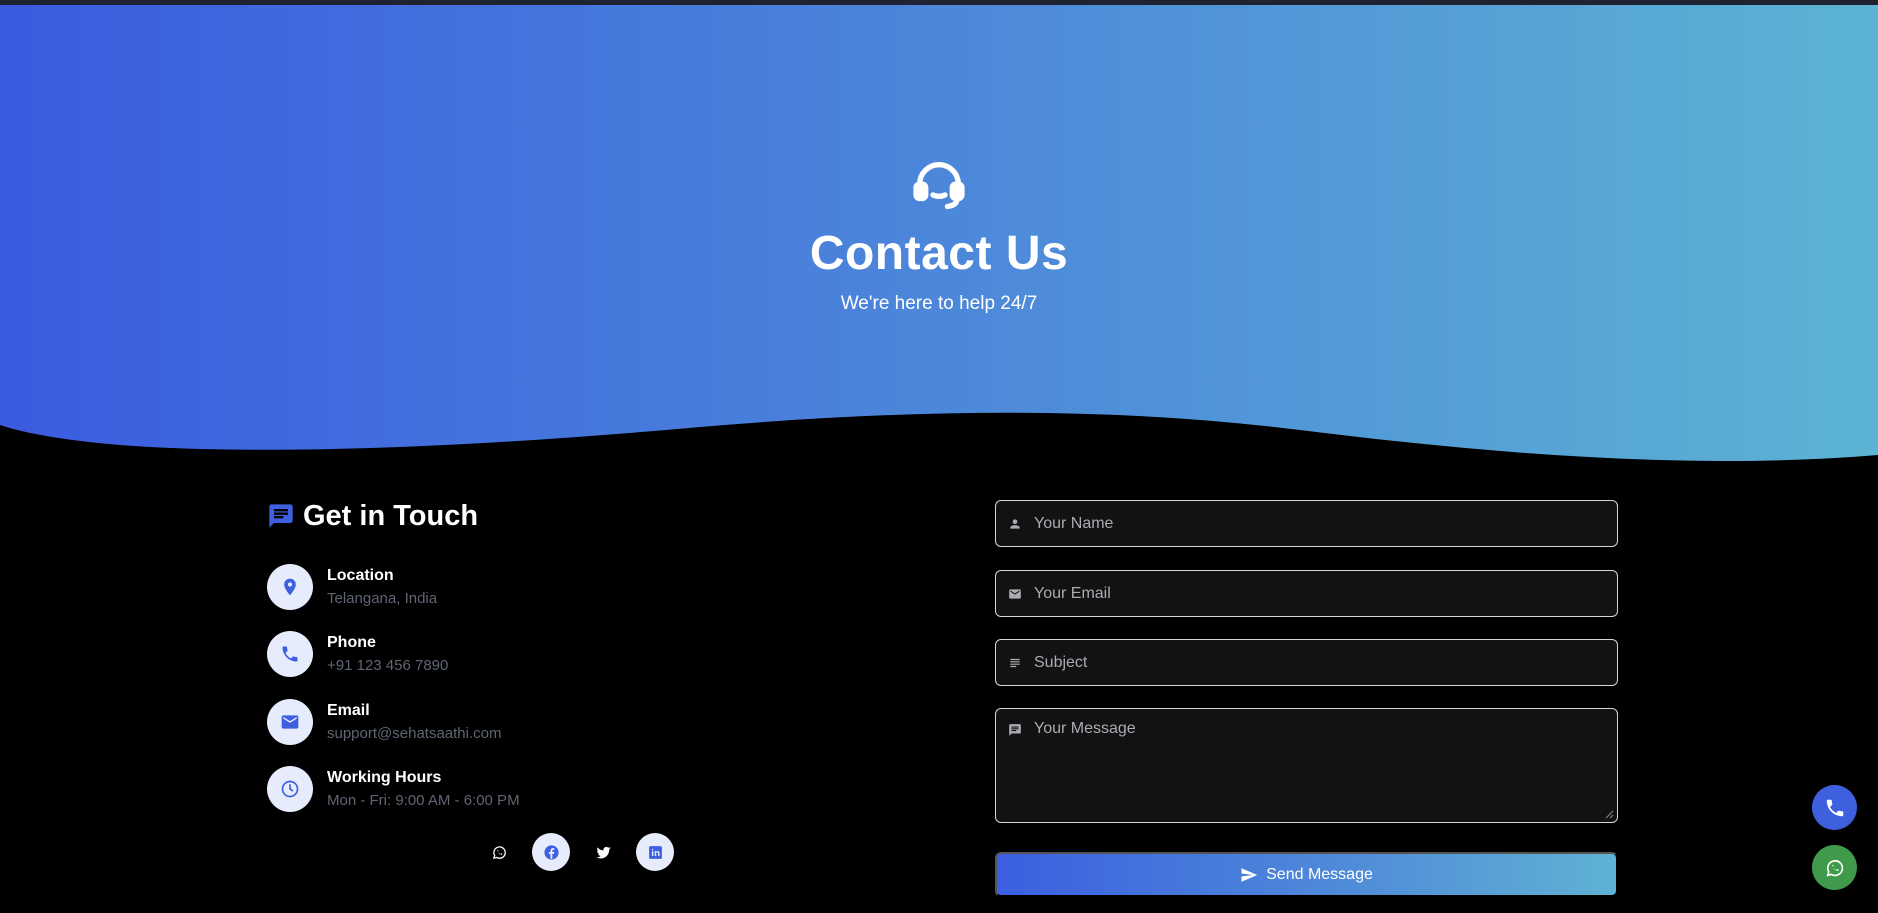  Describe the element at coordinates (351, 642) in the screenshot. I see `phone-label: Phone` at that location.